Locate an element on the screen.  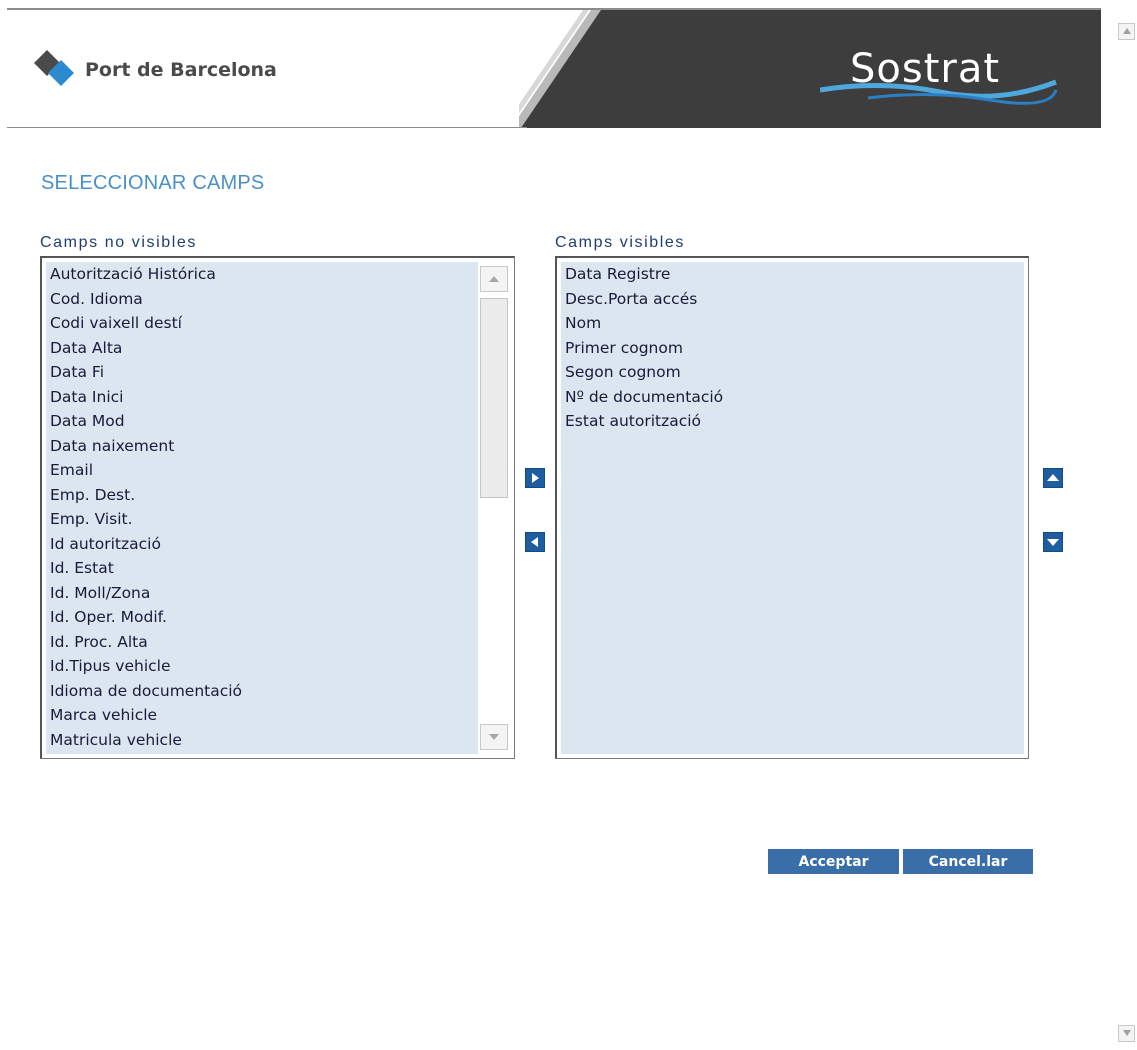
scrollbar-thumb is located at coordinates (494, 398).